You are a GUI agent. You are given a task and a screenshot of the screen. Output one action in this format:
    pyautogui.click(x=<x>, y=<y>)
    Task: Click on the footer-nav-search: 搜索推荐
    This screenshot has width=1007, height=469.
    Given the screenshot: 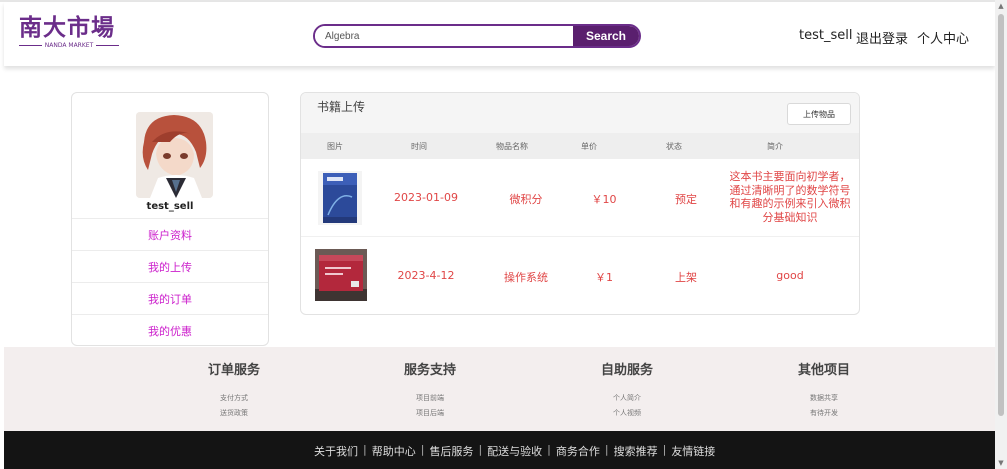 What is the action you would take?
    pyautogui.click(x=636, y=451)
    